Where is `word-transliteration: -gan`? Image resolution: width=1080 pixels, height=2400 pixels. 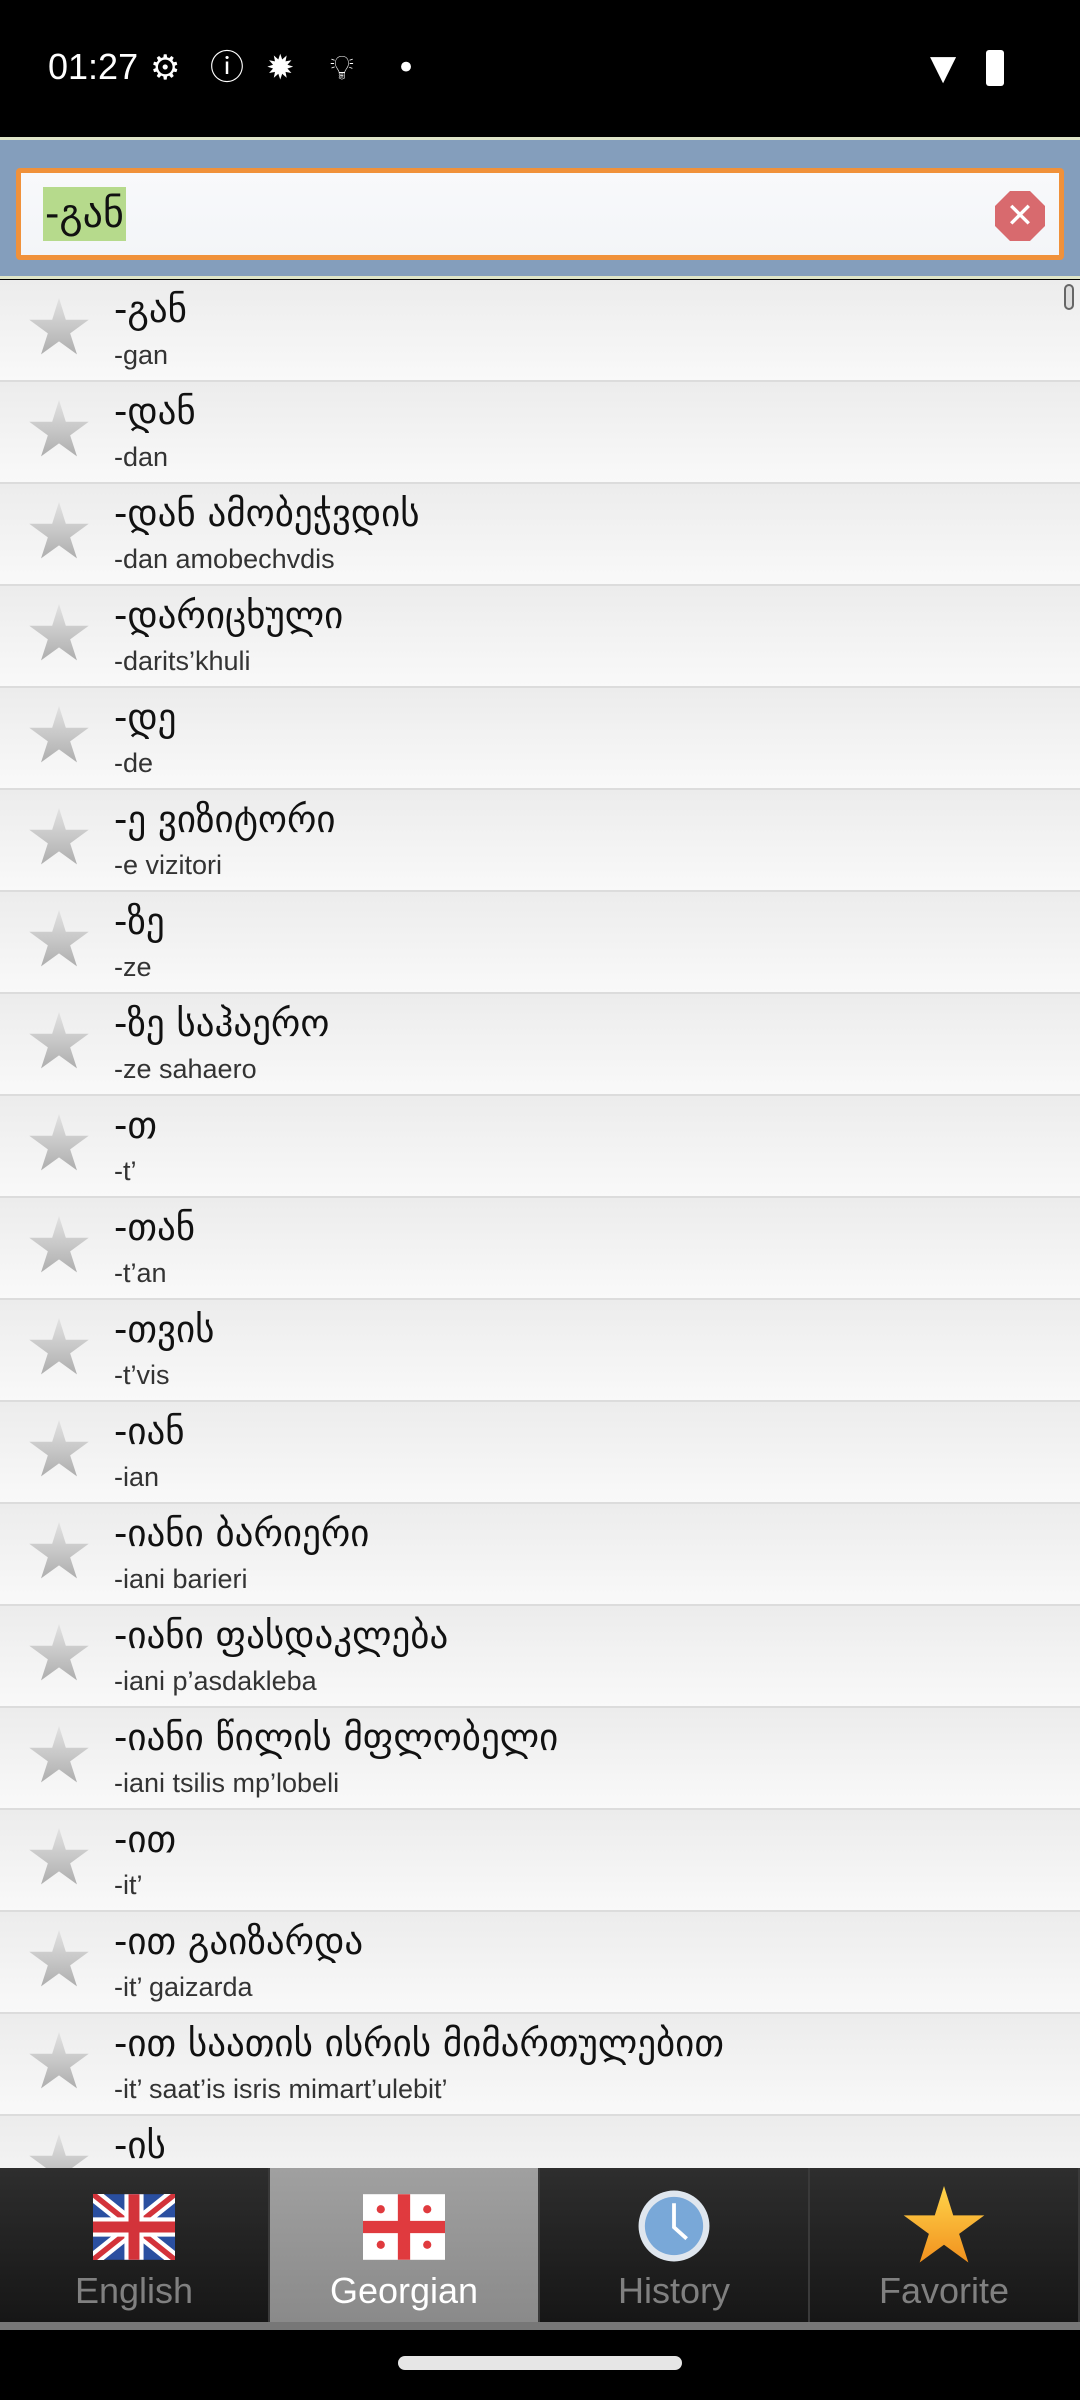
word-transliteration: -gan is located at coordinates (141, 355).